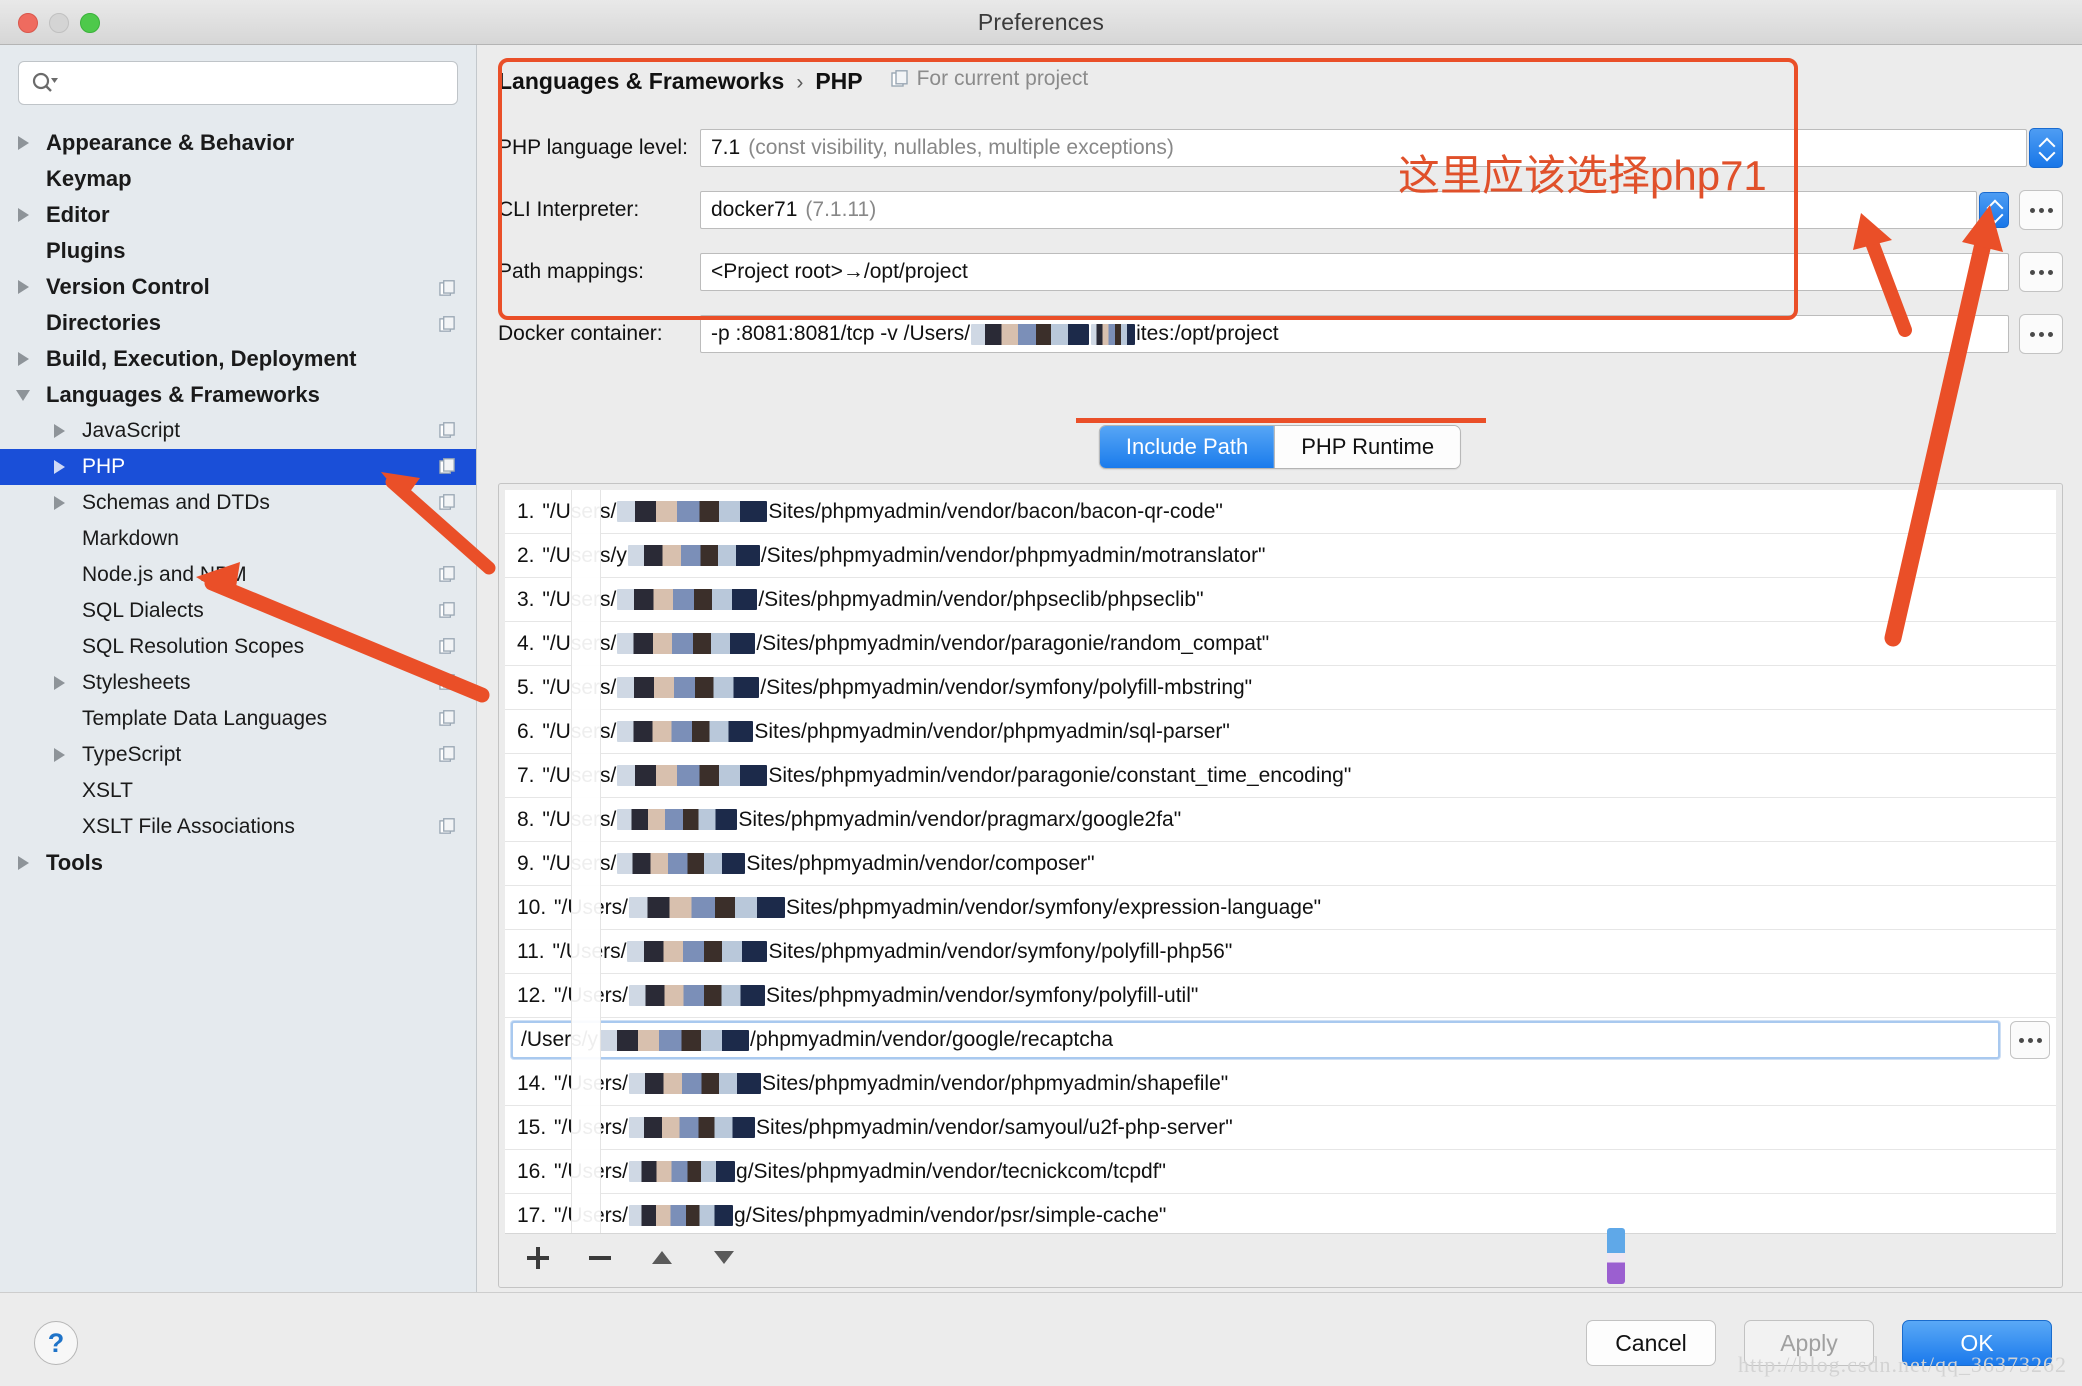  Describe the element at coordinates (238, 395) in the screenshot. I see `sidebar-item-languages-frameworks: Languages & Frameworks` at that location.